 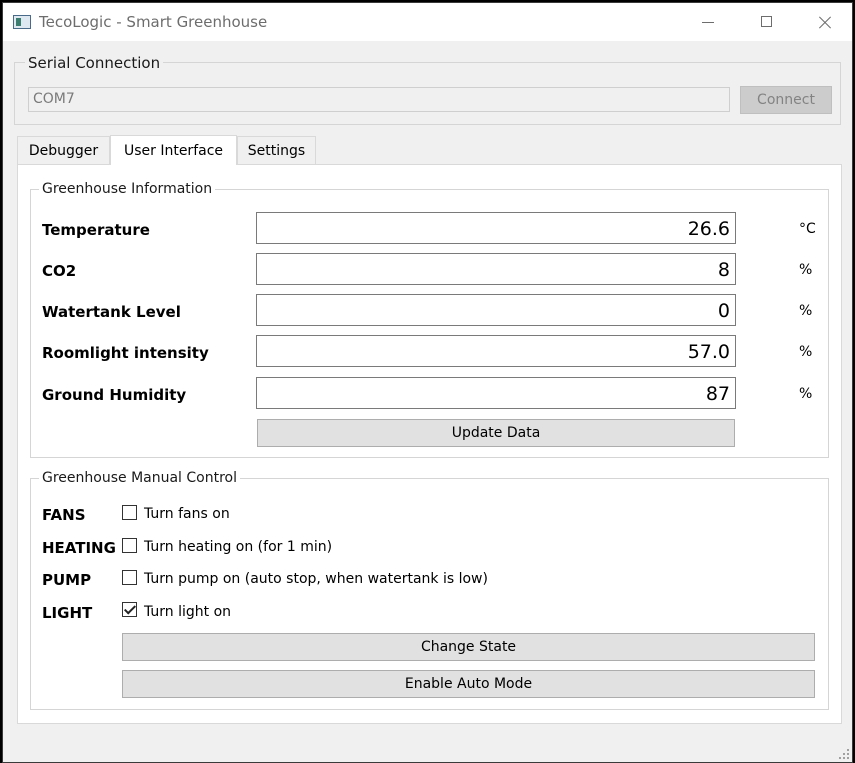 I want to click on heating-label: HEATING, so click(x=79, y=548).